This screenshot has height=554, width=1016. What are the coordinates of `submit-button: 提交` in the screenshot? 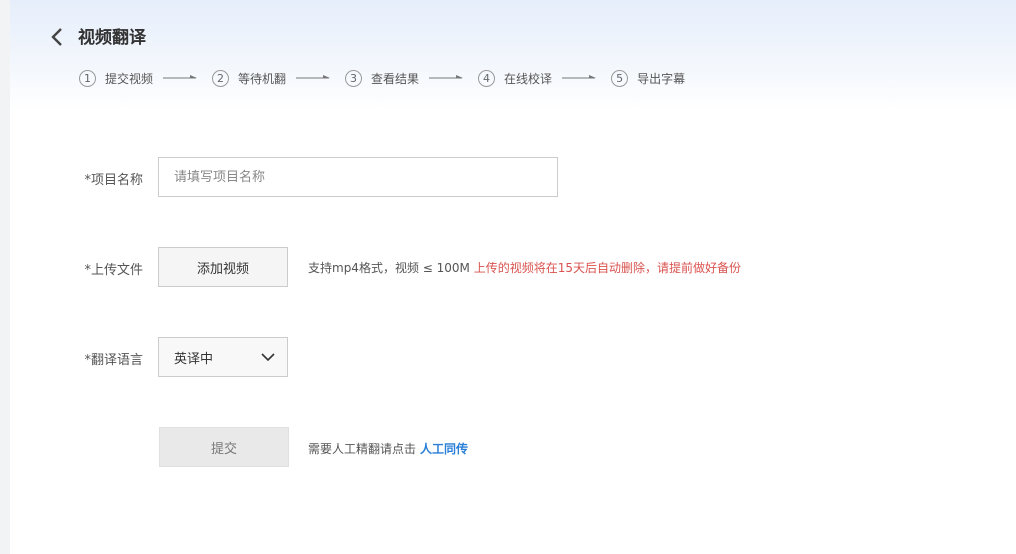 It's located at (224, 447).